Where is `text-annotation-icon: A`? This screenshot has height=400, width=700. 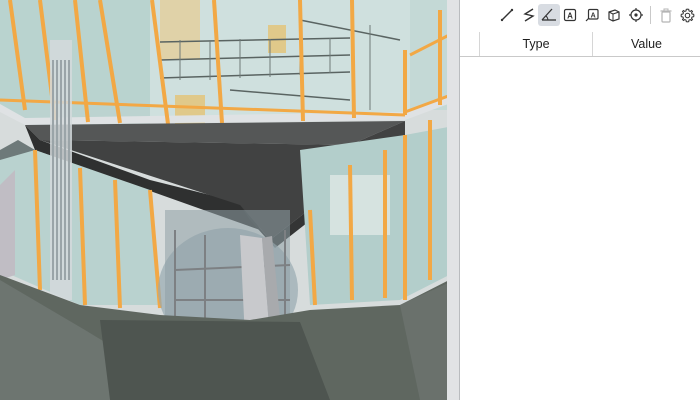 text-annotation-icon: A is located at coordinates (570, 15).